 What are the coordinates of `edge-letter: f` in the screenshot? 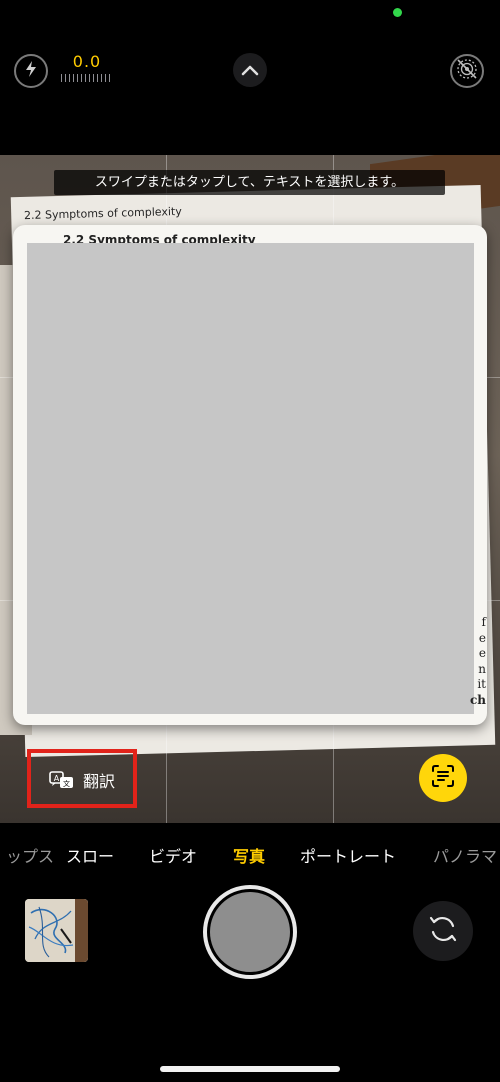 It's located at (483, 622).